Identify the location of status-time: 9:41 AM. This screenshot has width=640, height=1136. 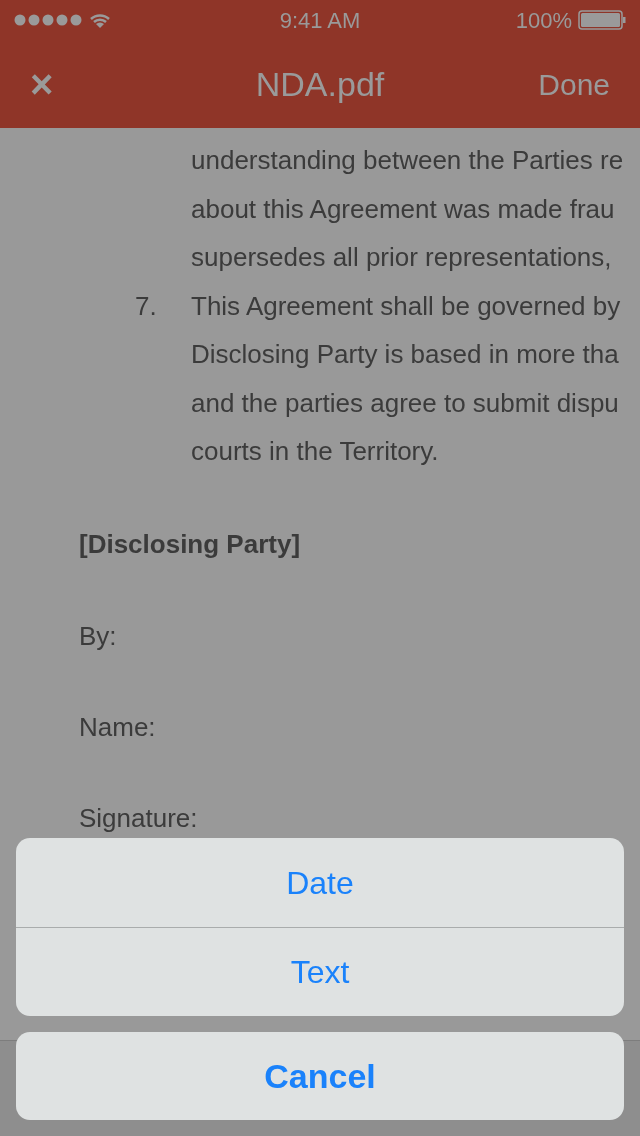
(320, 20).